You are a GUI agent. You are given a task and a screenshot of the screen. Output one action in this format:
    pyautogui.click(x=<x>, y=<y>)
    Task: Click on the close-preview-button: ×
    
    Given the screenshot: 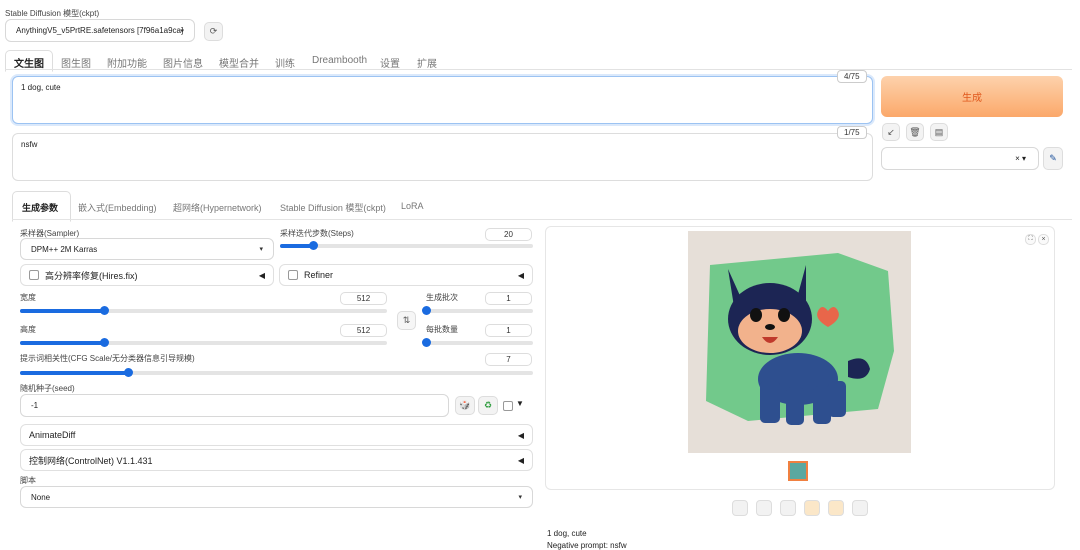 What is the action you would take?
    pyautogui.click(x=1043, y=239)
    